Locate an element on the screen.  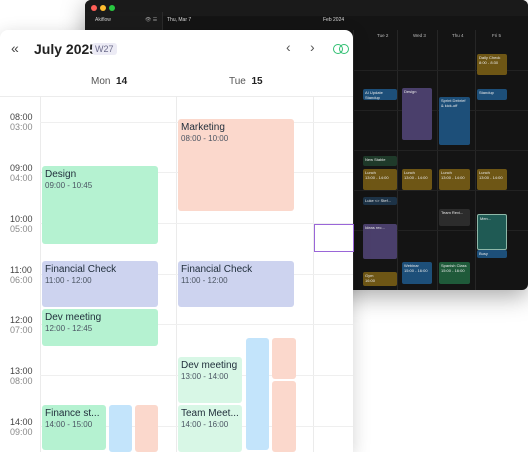
chevron-right-icon: › is located at coordinates (312, 47).